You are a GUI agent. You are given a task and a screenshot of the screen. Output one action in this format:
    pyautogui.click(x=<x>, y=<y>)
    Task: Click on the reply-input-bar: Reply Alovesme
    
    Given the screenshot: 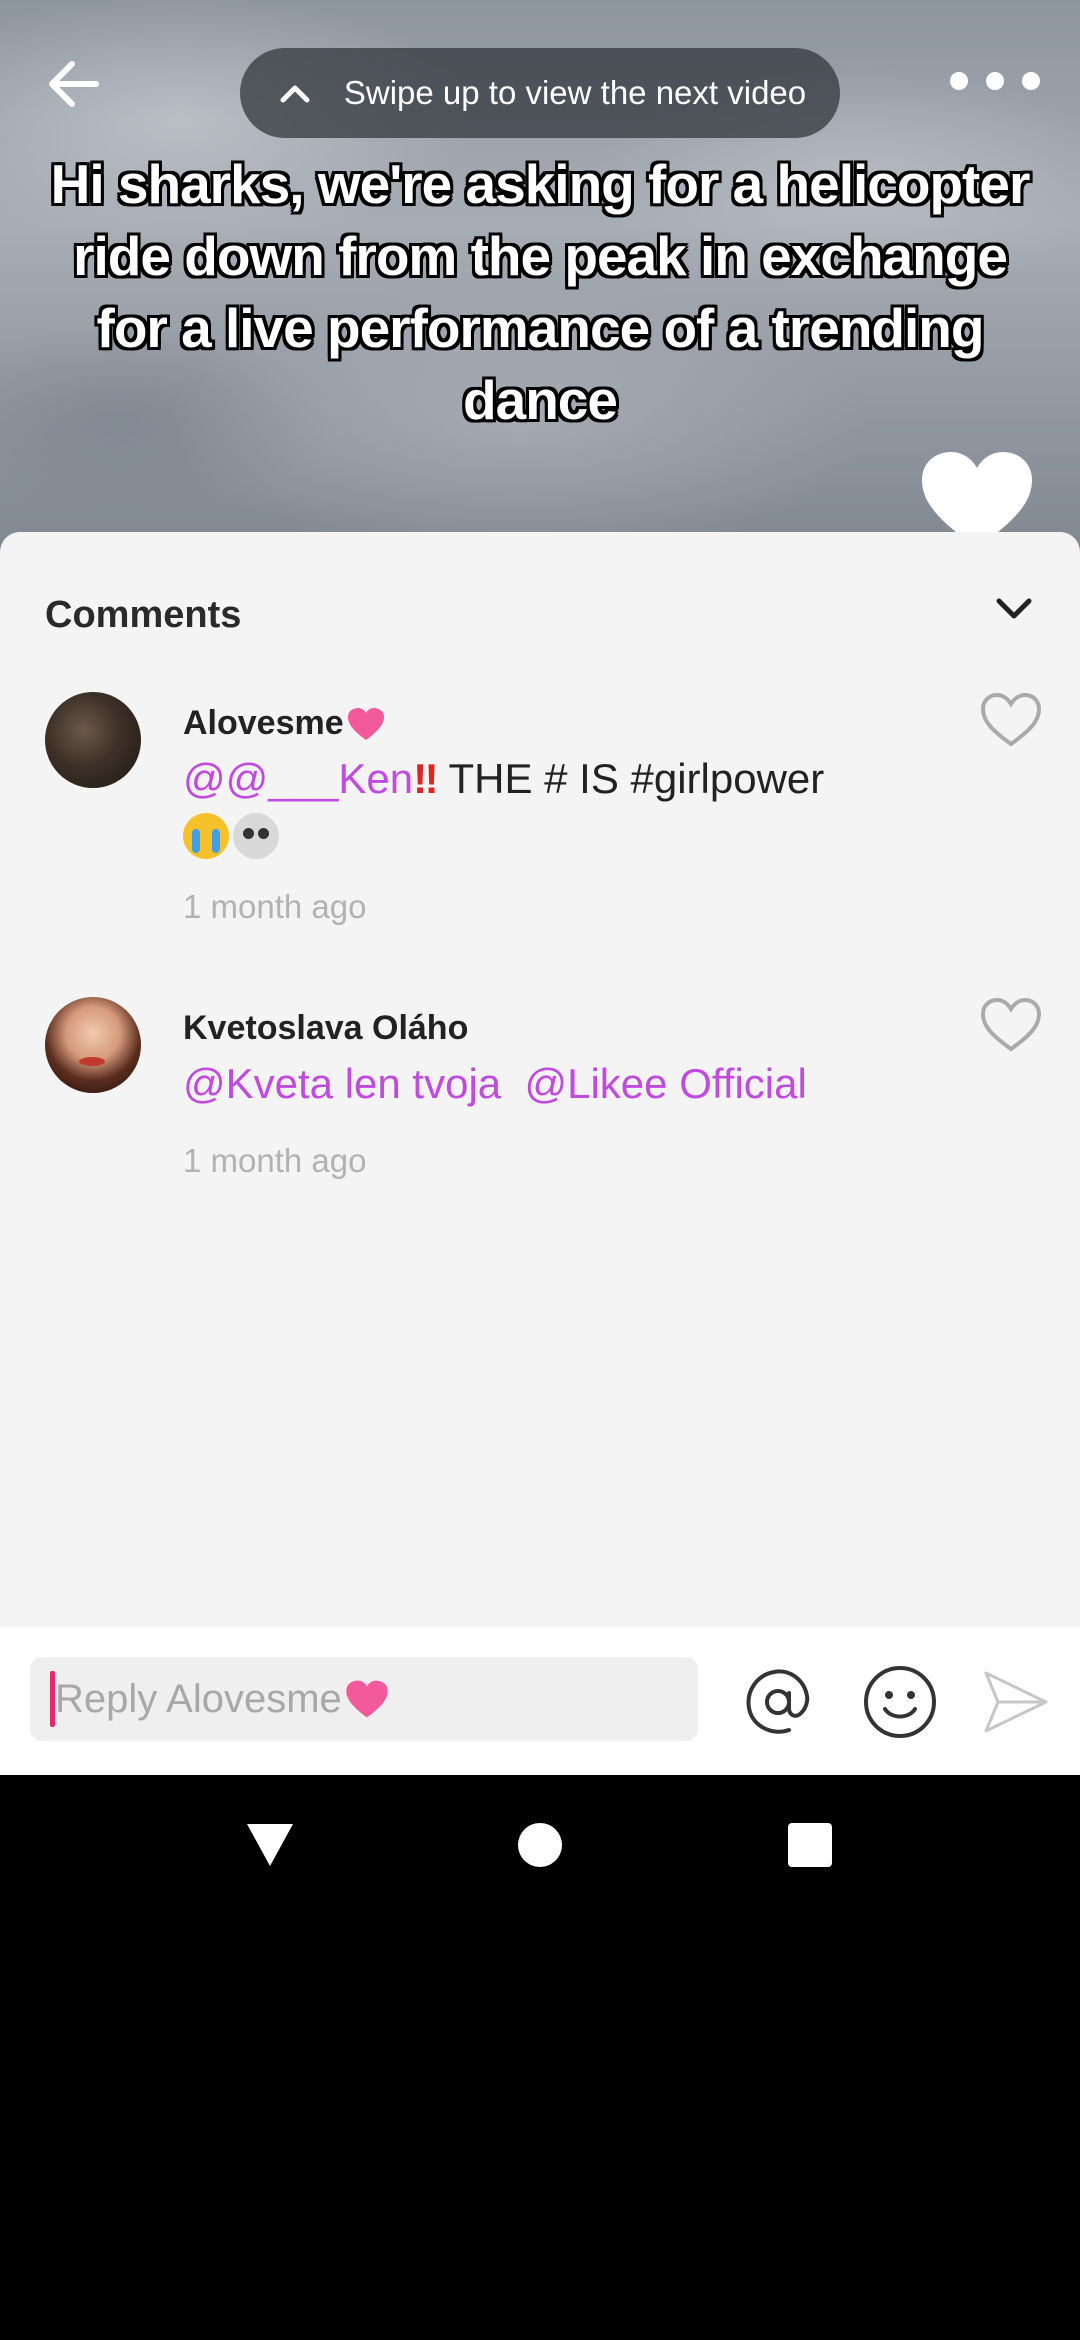 What is the action you would take?
    pyautogui.click(x=540, y=1701)
    